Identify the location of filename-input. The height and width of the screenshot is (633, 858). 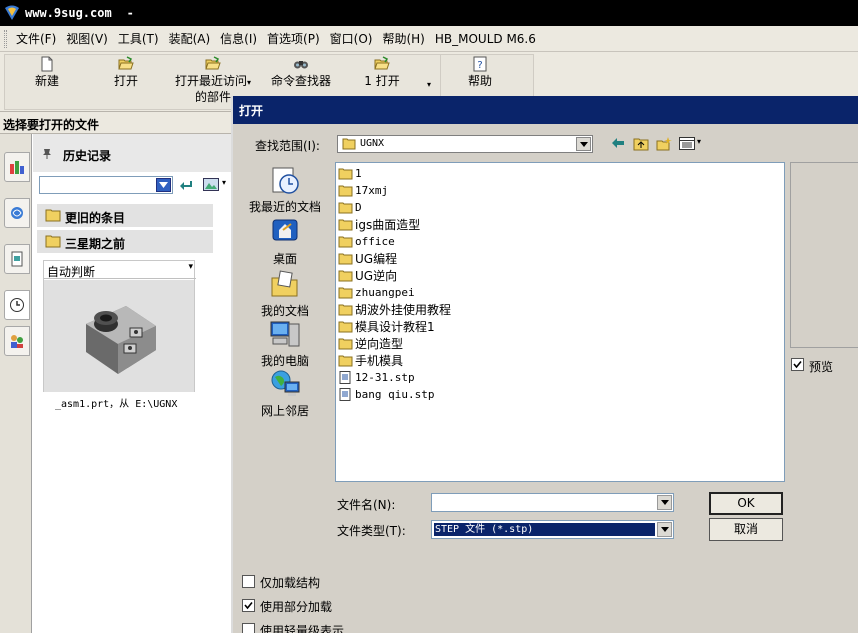
(552, 502).